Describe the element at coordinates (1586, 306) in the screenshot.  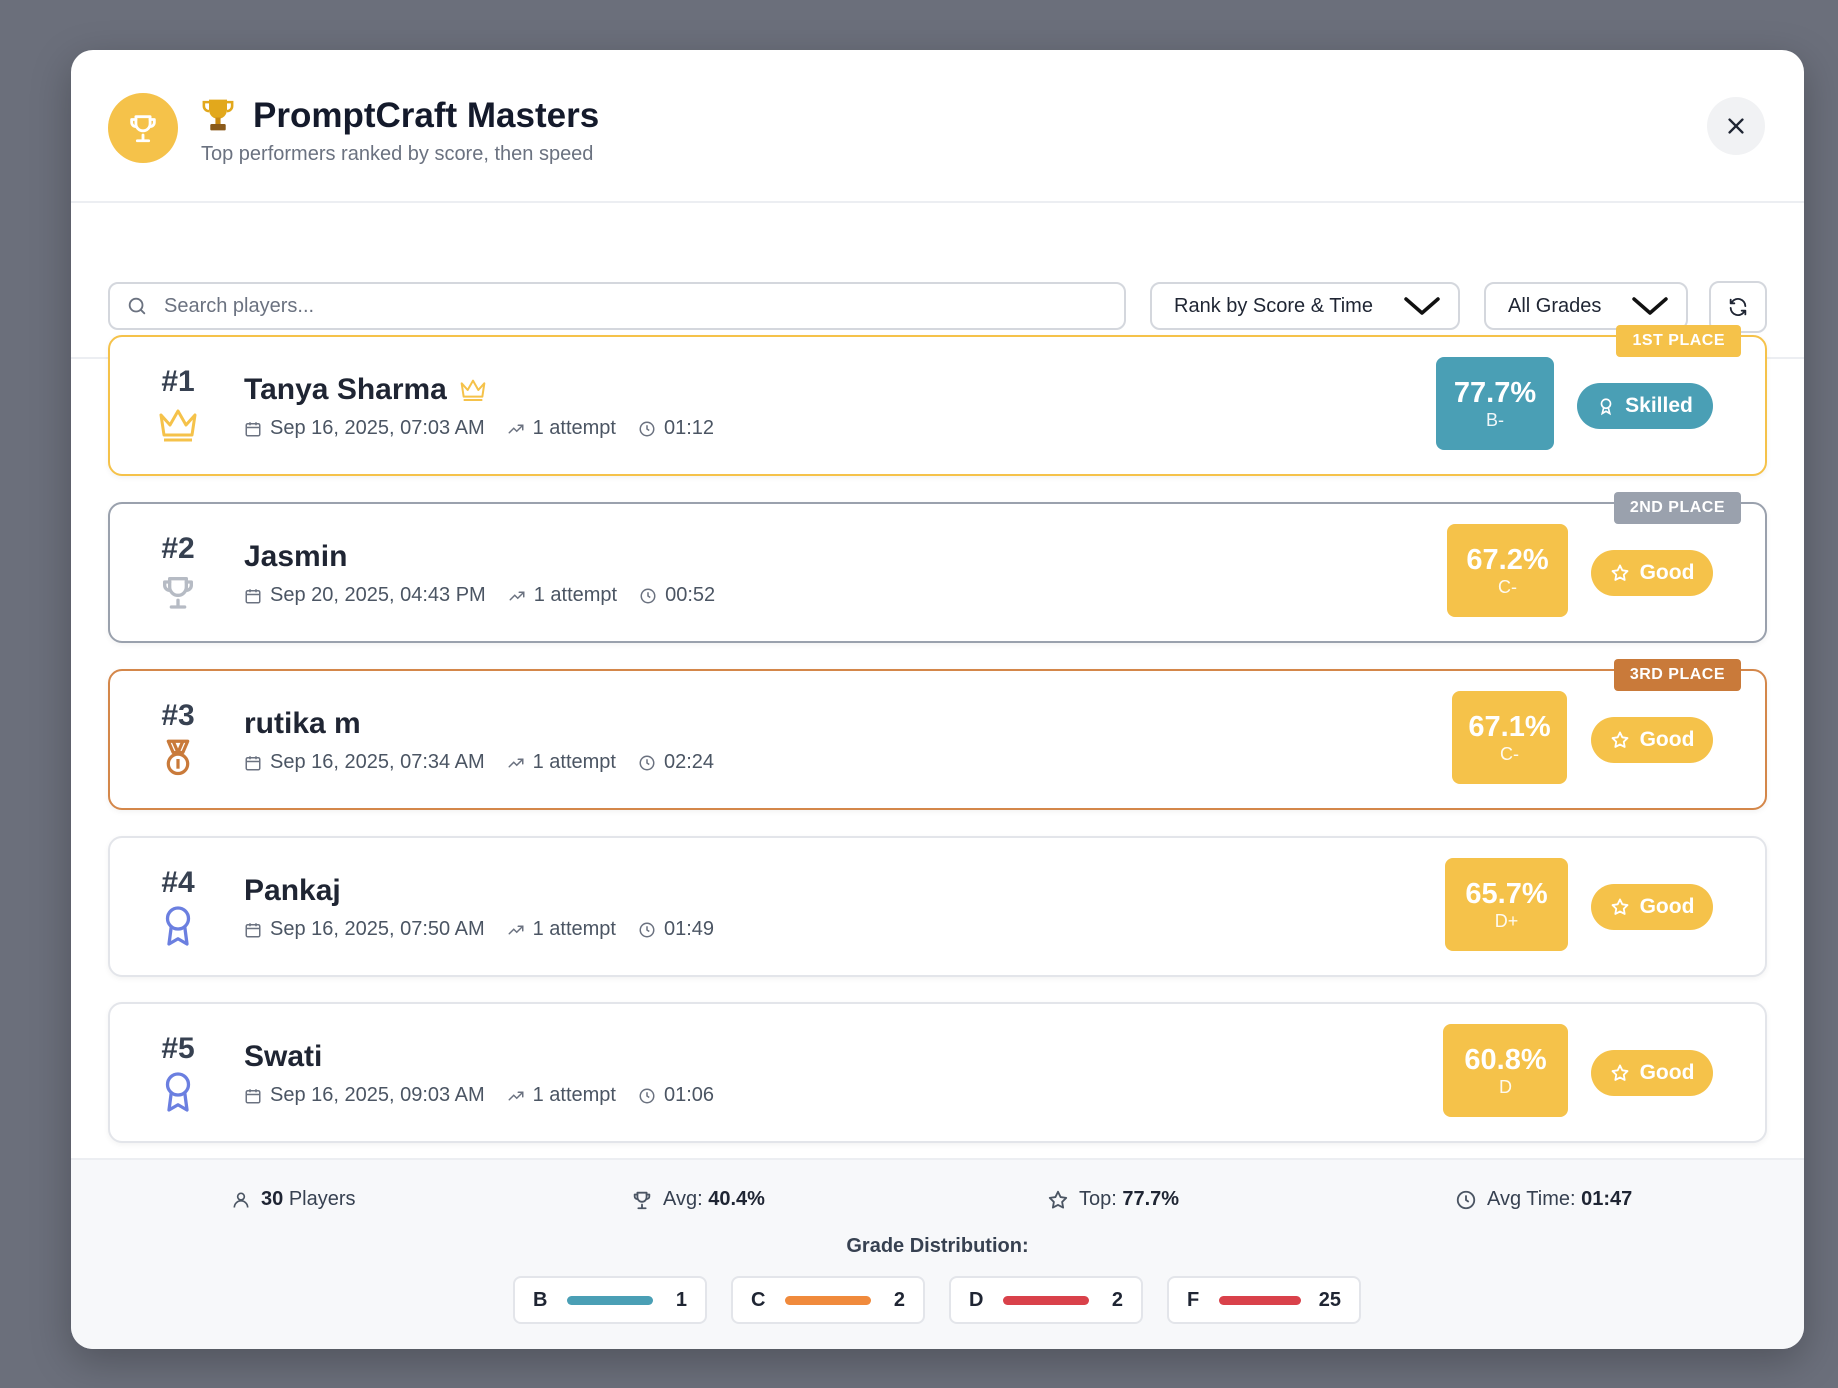
I see `grade-filter-select: All Grades` at that location.